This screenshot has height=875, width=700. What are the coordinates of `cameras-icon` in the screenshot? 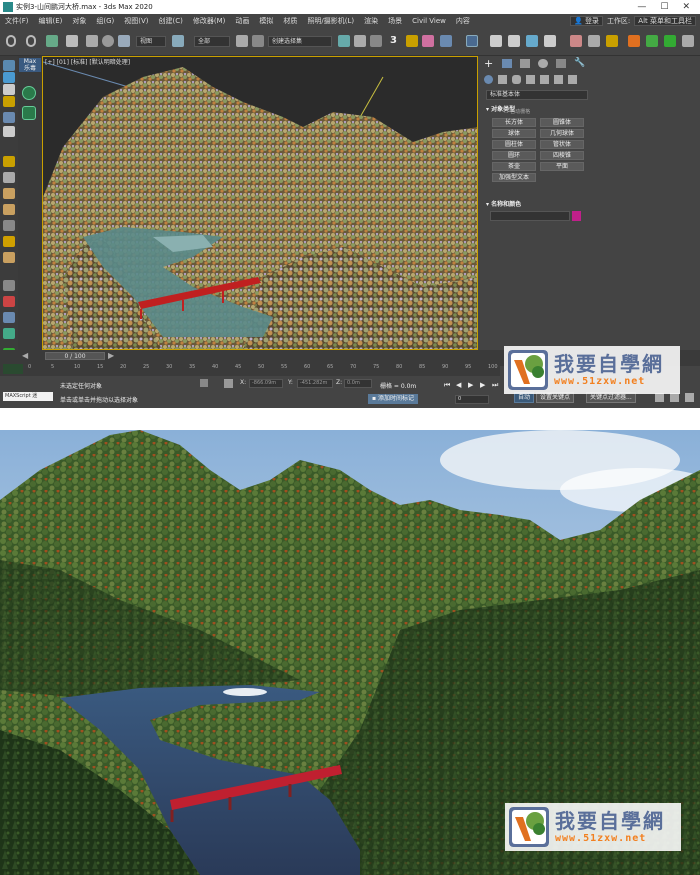 It's located at (530, 79).